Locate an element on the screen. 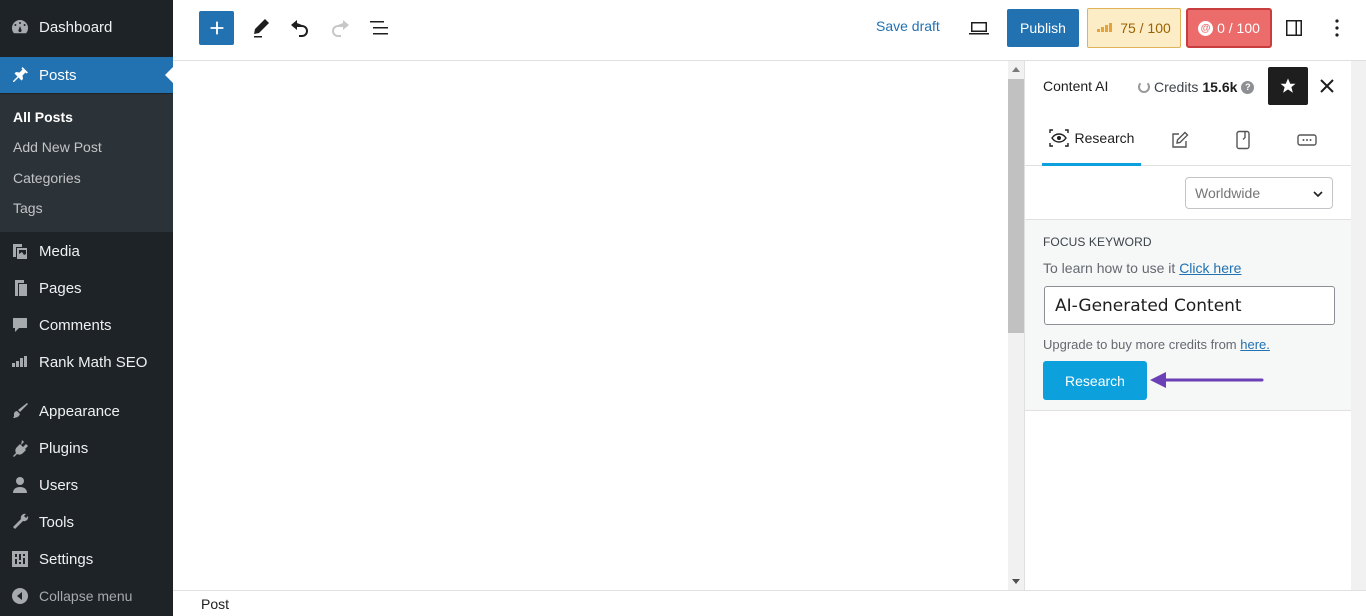  editor-scrollbar is located at coordinates (1016, 325).